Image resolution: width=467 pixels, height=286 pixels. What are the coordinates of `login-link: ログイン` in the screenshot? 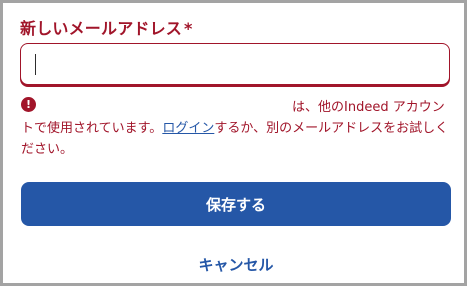 It's located at (188, 128).